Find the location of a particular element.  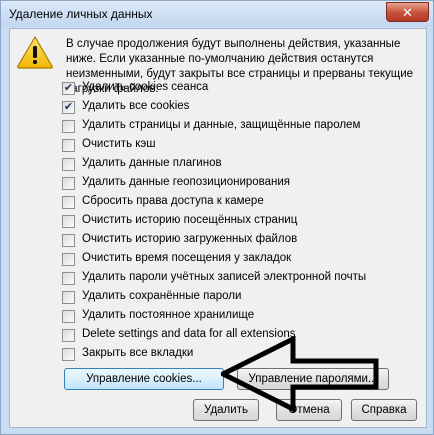

option-label: Очистить историю посещённых страниц is located at coordinates (190, 220).